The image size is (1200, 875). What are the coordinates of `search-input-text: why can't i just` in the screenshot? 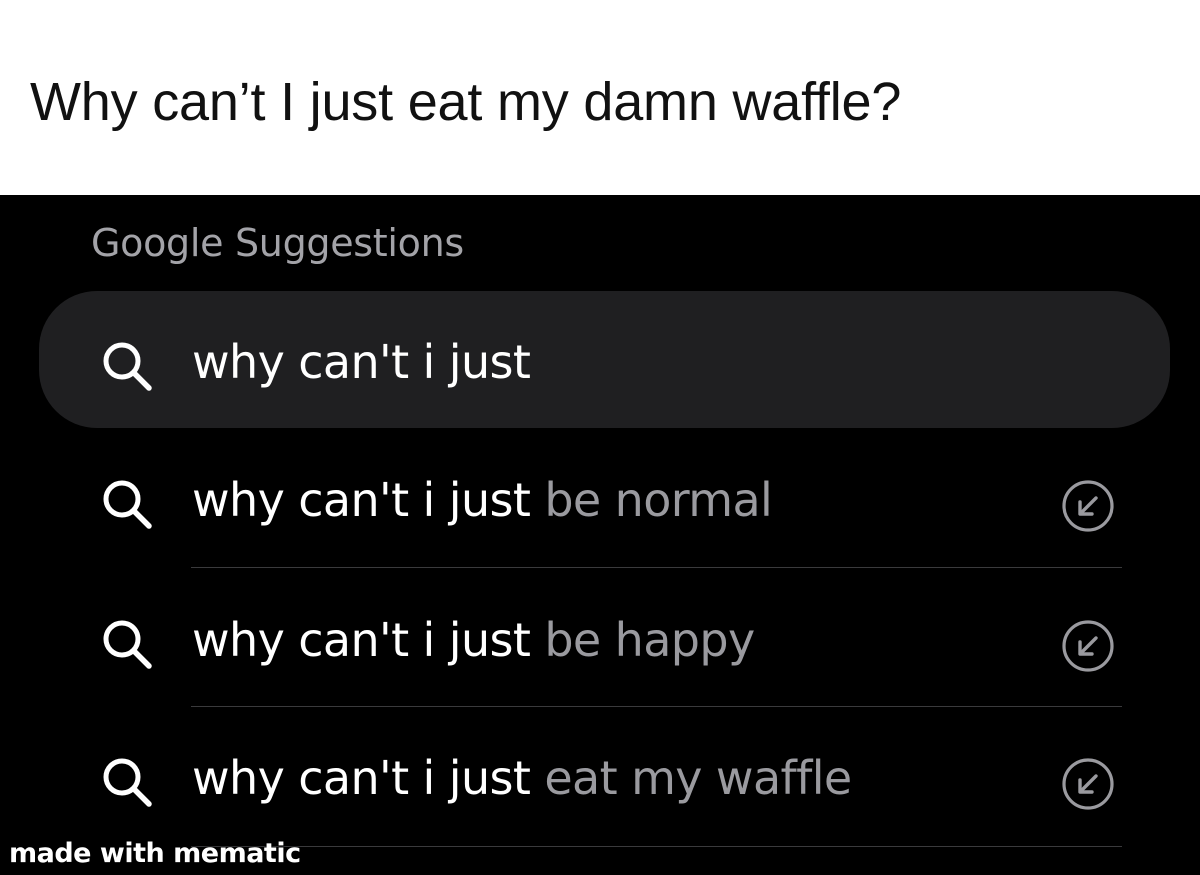 It's located at (361, 362).